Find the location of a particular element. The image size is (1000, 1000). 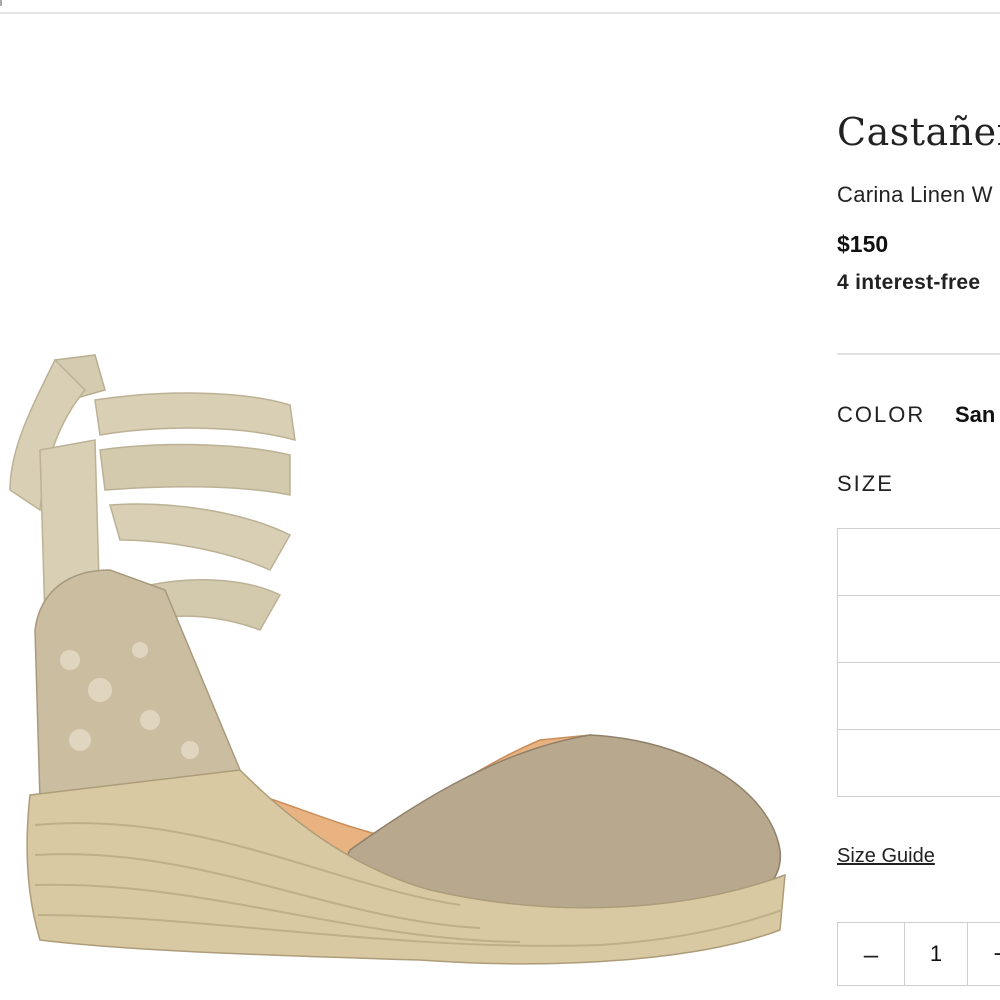

installments-info: 4 interest-free is located at coordinates (908, 283).